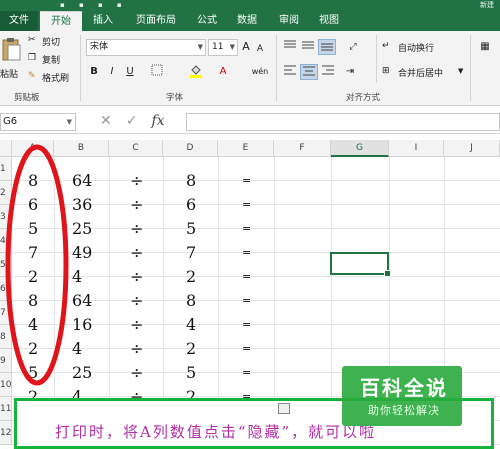 The height and width of the screenshot is (449, 500). What do you see at coordinates (329, 21) in the screenshot?
I see `tab-view: 视图` at bounding box center [329, 21].